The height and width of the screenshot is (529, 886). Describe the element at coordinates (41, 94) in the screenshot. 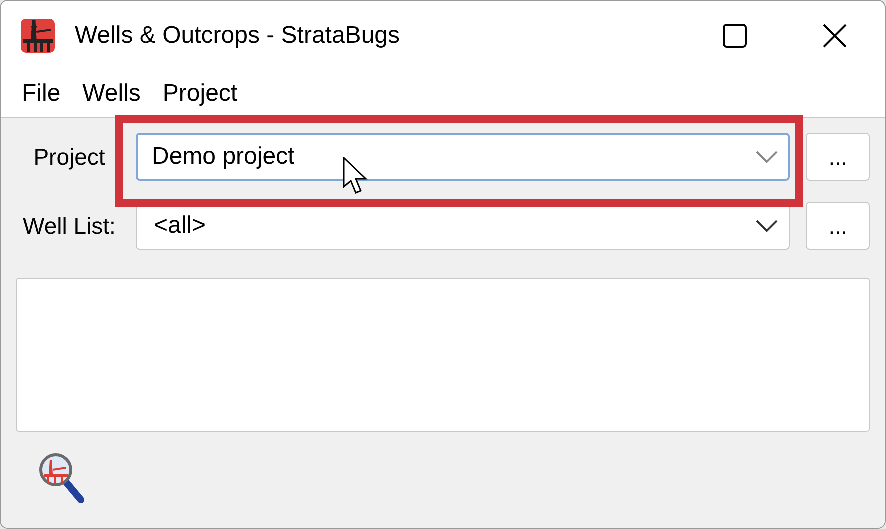

I see `menu-item: File` at that location.